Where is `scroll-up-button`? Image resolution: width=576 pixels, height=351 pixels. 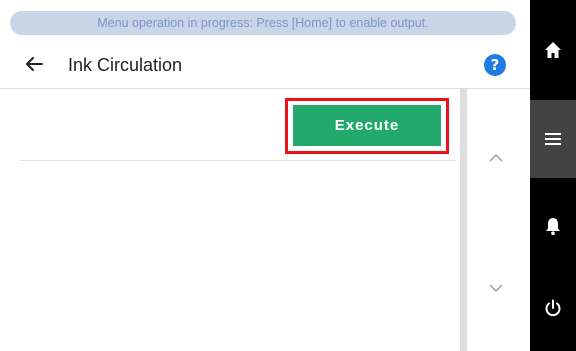
scroll-up-button is located at coordinates (496, 157).